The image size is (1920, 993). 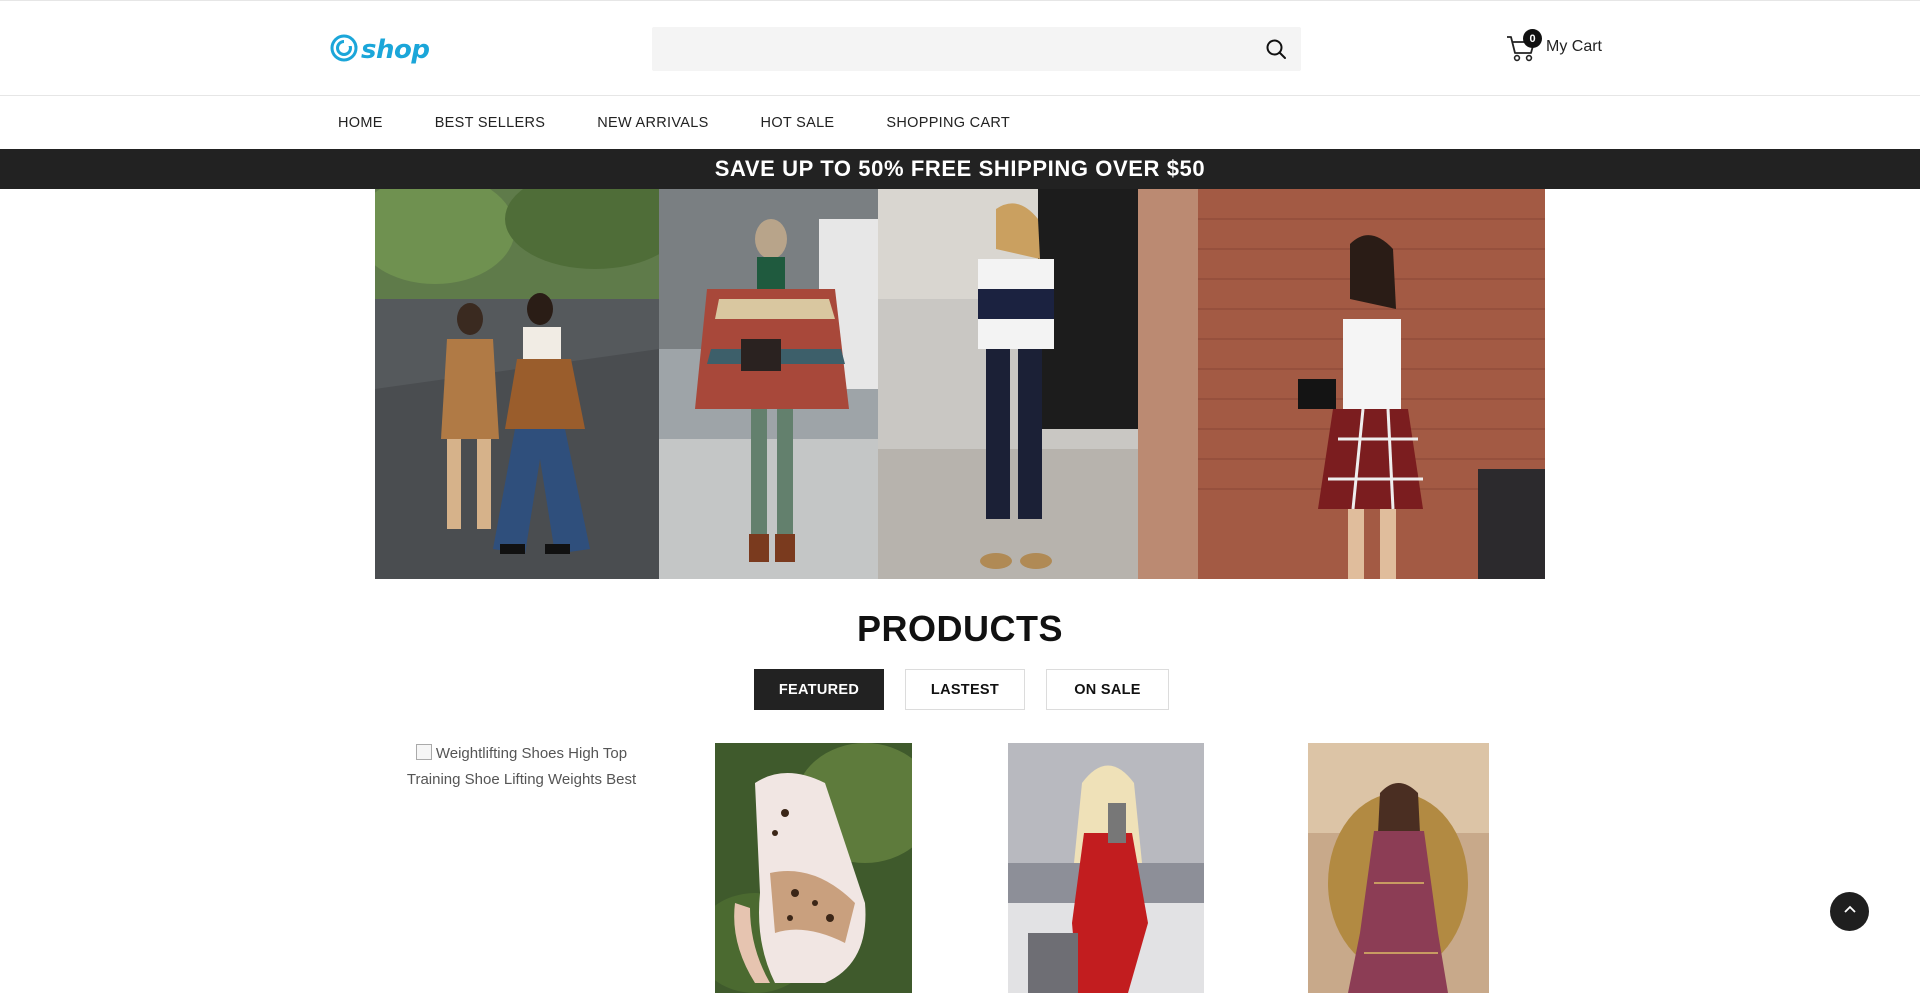 I want to click on nav-item-new-arrivals: NEW ARRIVALS, so click(x=652, y=123).